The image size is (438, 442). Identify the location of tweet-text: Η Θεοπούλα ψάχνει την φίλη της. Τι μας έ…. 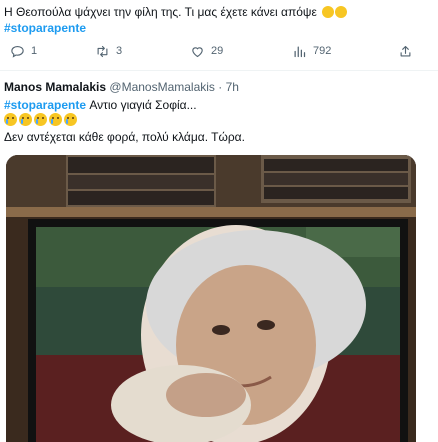
(176, 12).